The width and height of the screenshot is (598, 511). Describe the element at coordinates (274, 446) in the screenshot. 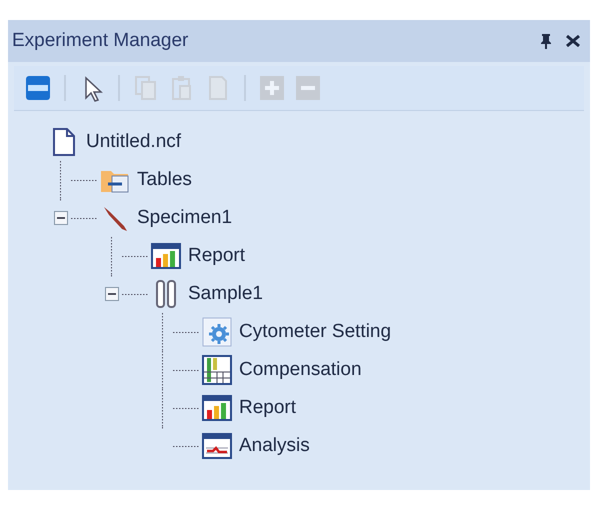

I see `tree-item: Analysis` at that location.